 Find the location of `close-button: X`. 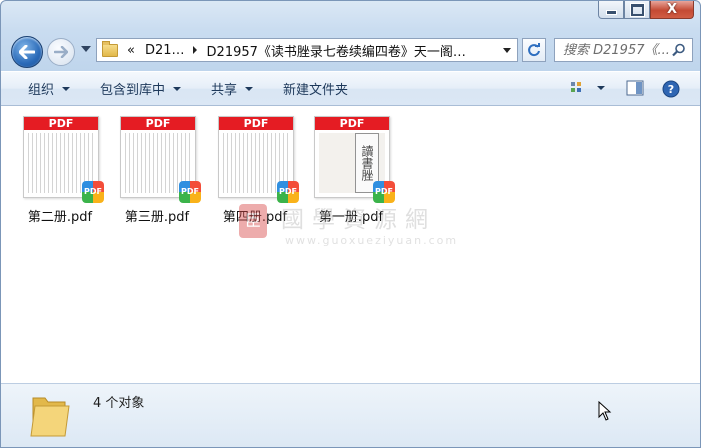

close-button: X is located at coordinates (672, 10).